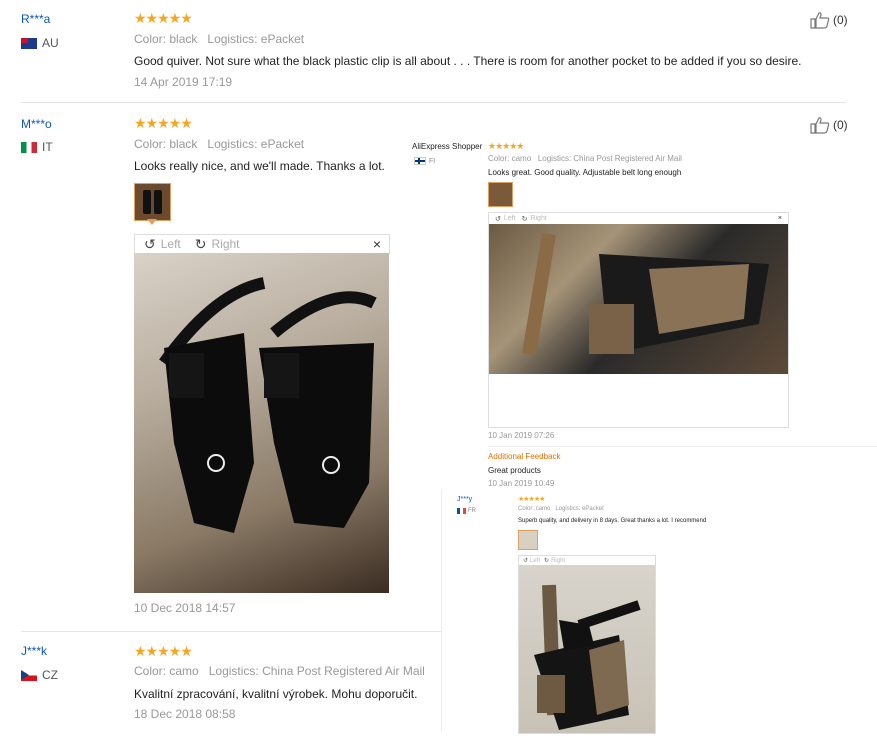 The width and height of the screenshot is (877, 738). I want to click on czech-flag-icon, so click(29, 675).